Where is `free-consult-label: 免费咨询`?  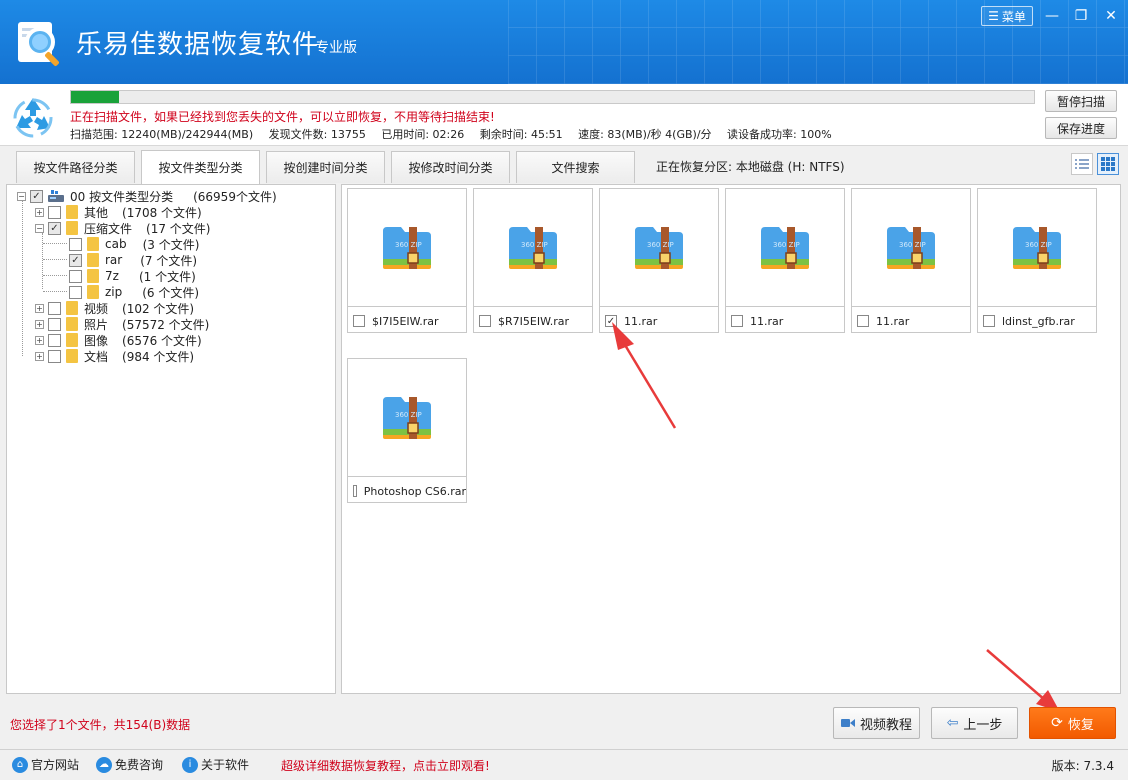 free-consult-label: 免费咨询 is located at coordinates (139, 765).